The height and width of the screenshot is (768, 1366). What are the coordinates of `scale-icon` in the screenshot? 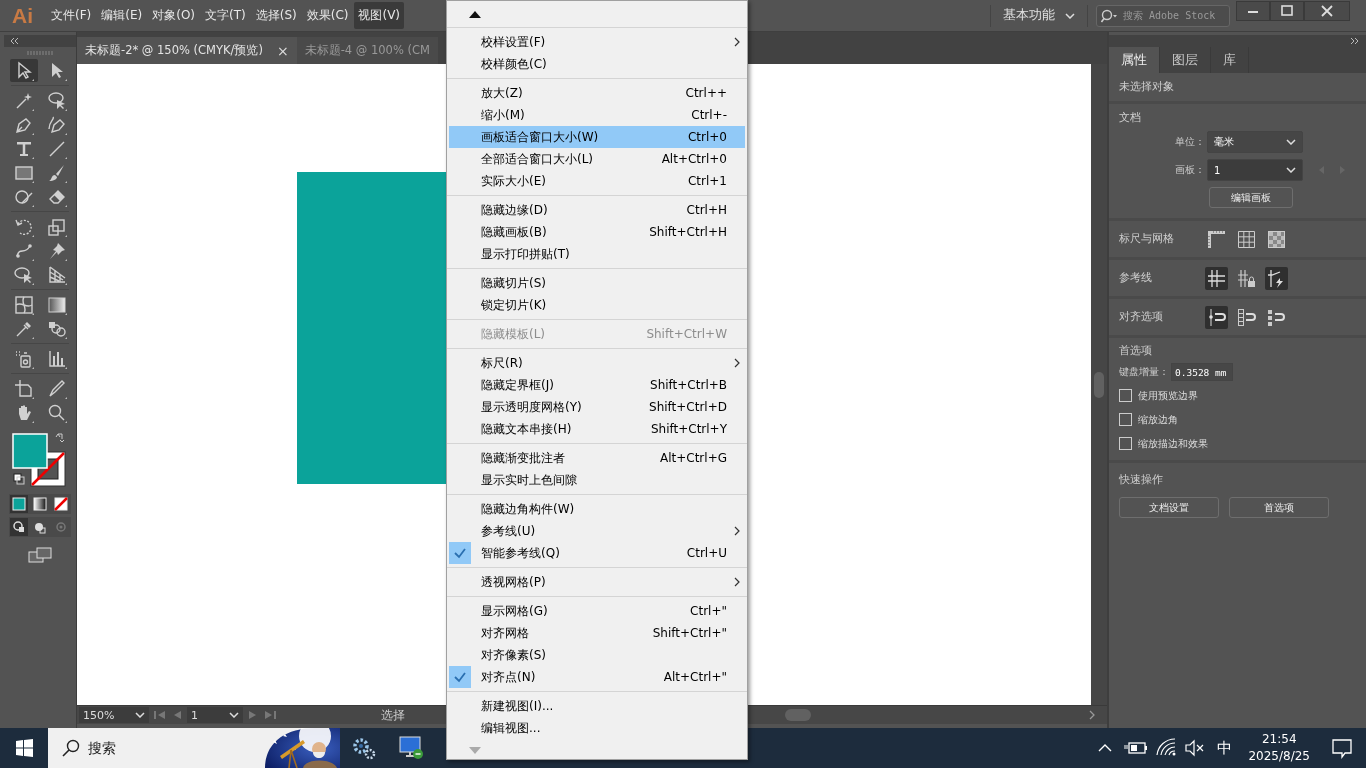 It's located at (56, 226).